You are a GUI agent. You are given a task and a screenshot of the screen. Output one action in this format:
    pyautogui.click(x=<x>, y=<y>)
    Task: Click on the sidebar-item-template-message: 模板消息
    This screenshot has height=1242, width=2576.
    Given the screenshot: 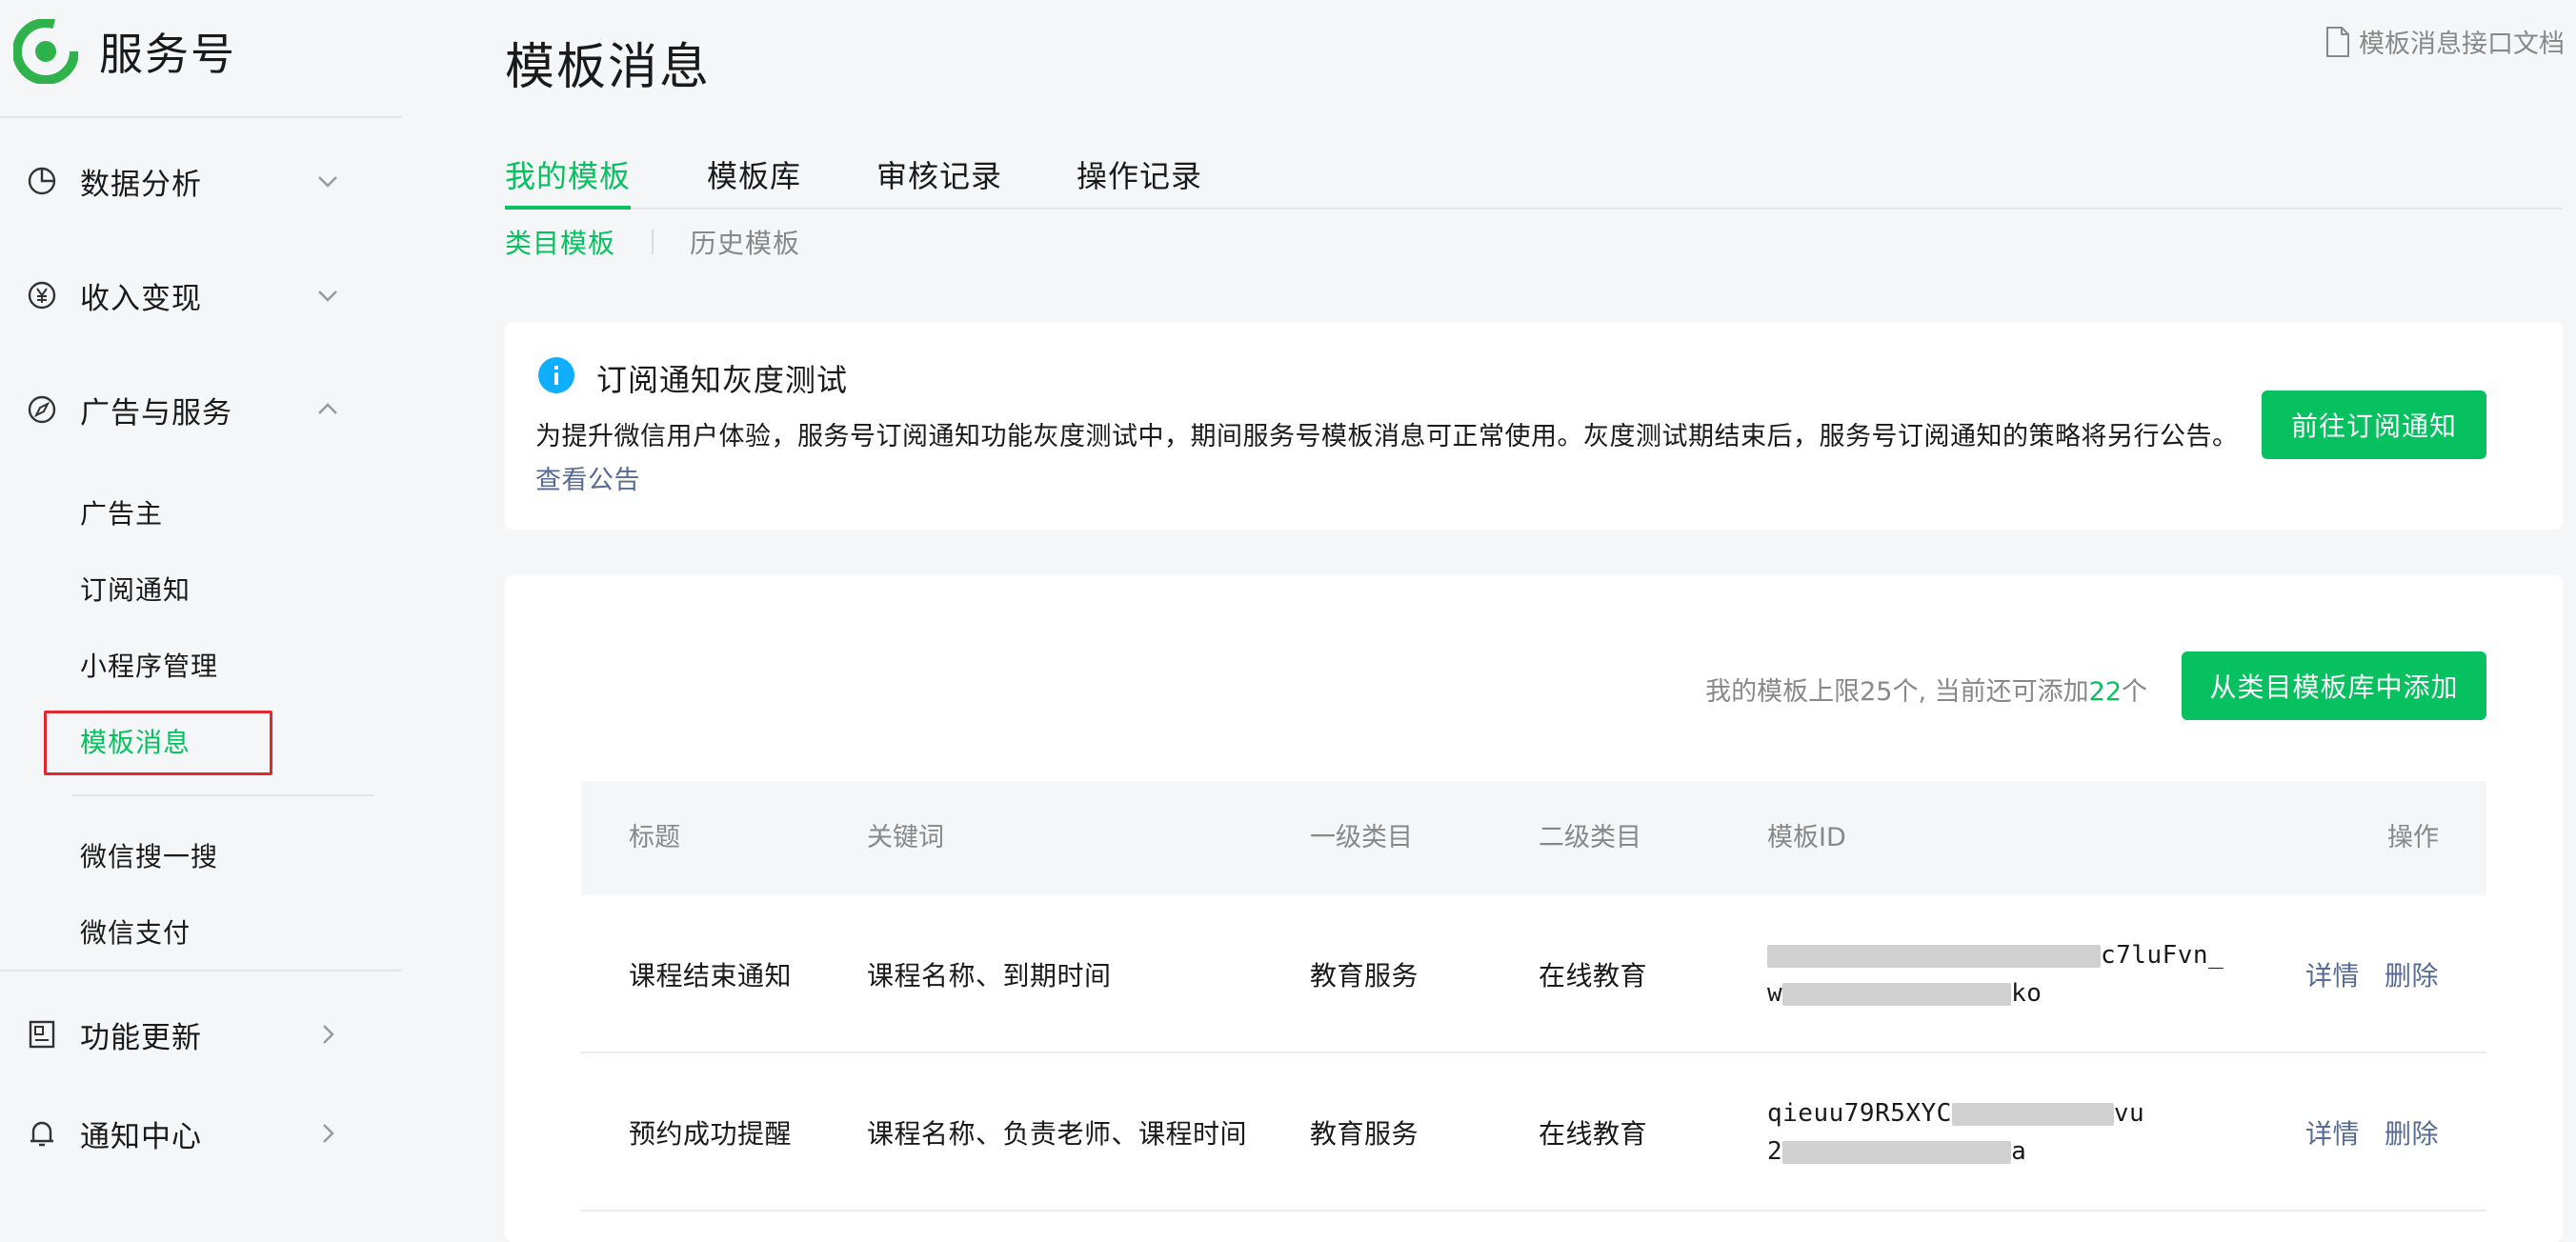 What is the action you would take?
    pyautogui.click(x=135, y=741)
    